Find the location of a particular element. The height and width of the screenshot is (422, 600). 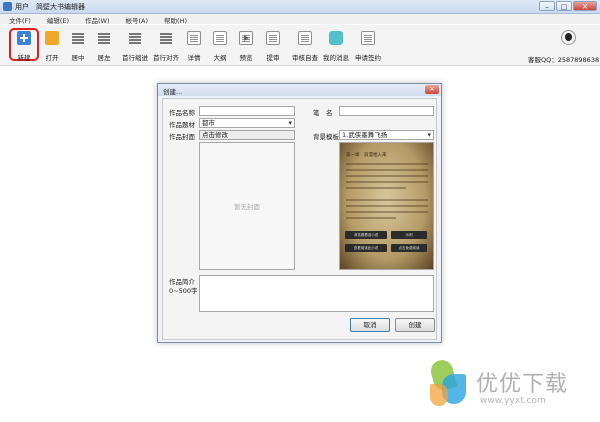

pen-name-label: 笔 名 is located at coordinates (323, 113).